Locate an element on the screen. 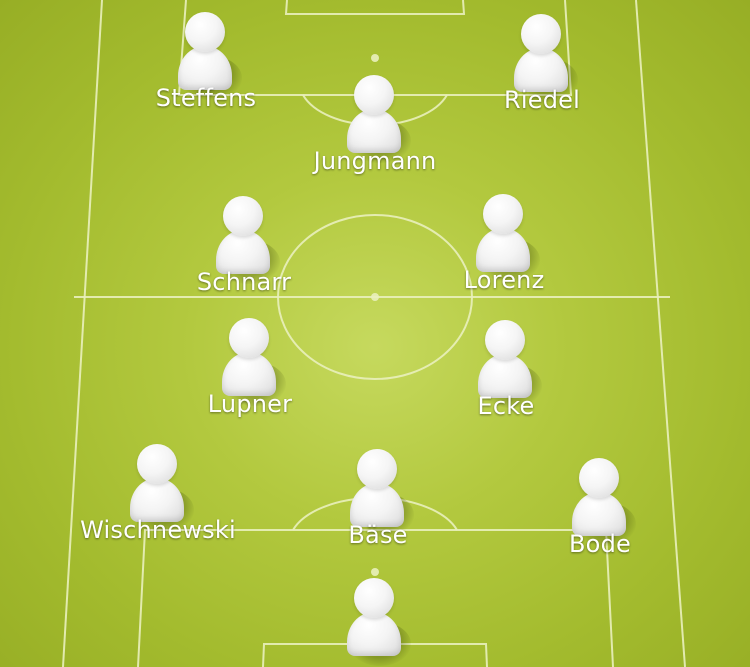  right-touchline is located at coordinates (660, 333).